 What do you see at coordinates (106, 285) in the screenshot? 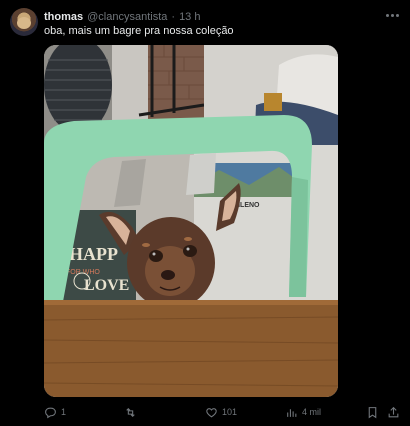
I see `bag-text-3: LOVE` at bounding box center [106, 285].